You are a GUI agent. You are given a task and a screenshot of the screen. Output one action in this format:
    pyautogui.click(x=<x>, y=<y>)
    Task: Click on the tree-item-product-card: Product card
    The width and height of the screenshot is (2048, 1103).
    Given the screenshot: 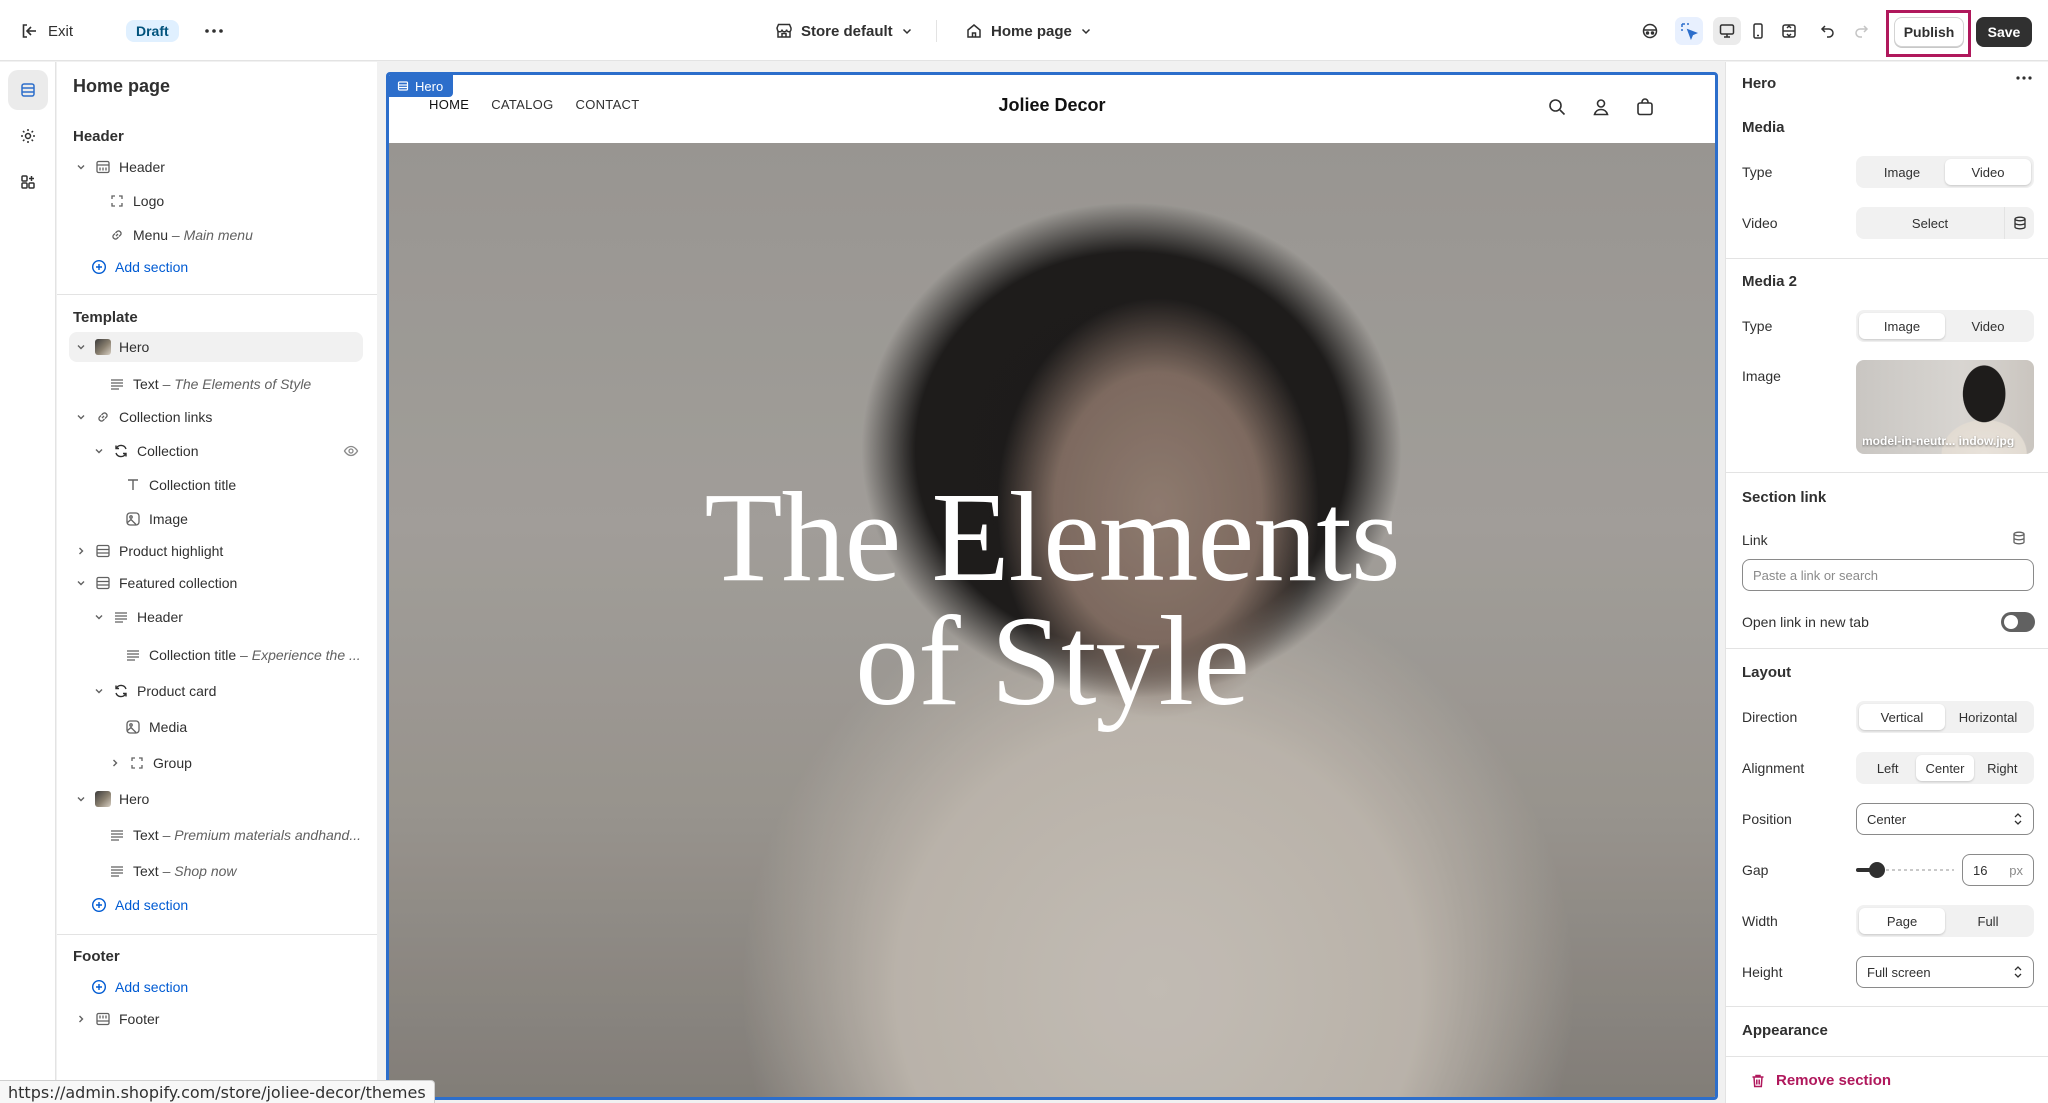 What is the action you would take?
    pyautogui.click(x=153, y=691)
    